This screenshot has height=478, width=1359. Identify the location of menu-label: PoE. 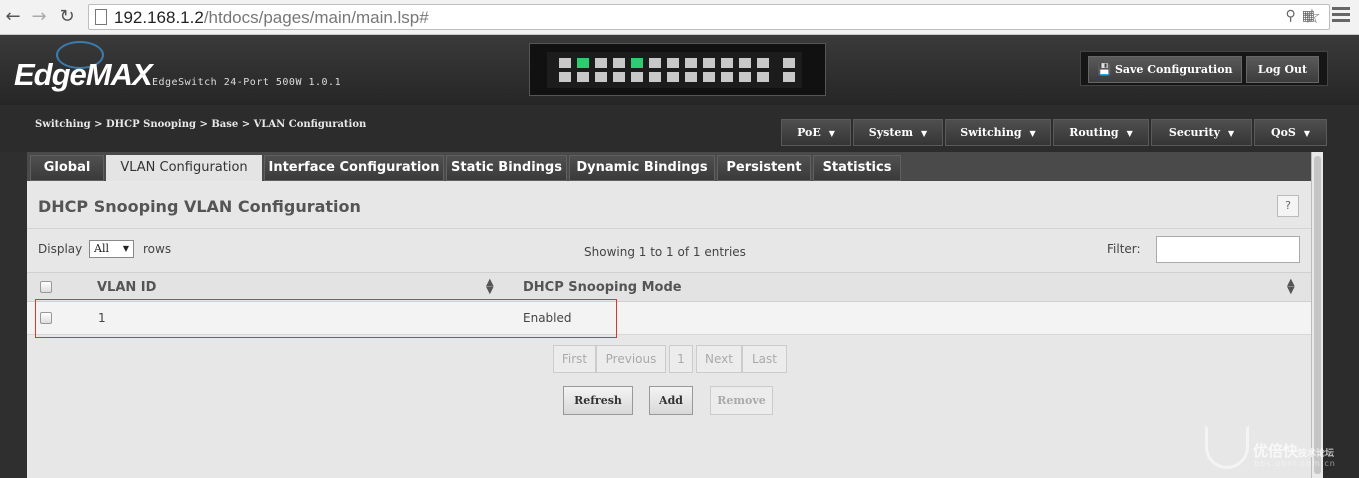
(809, 132).